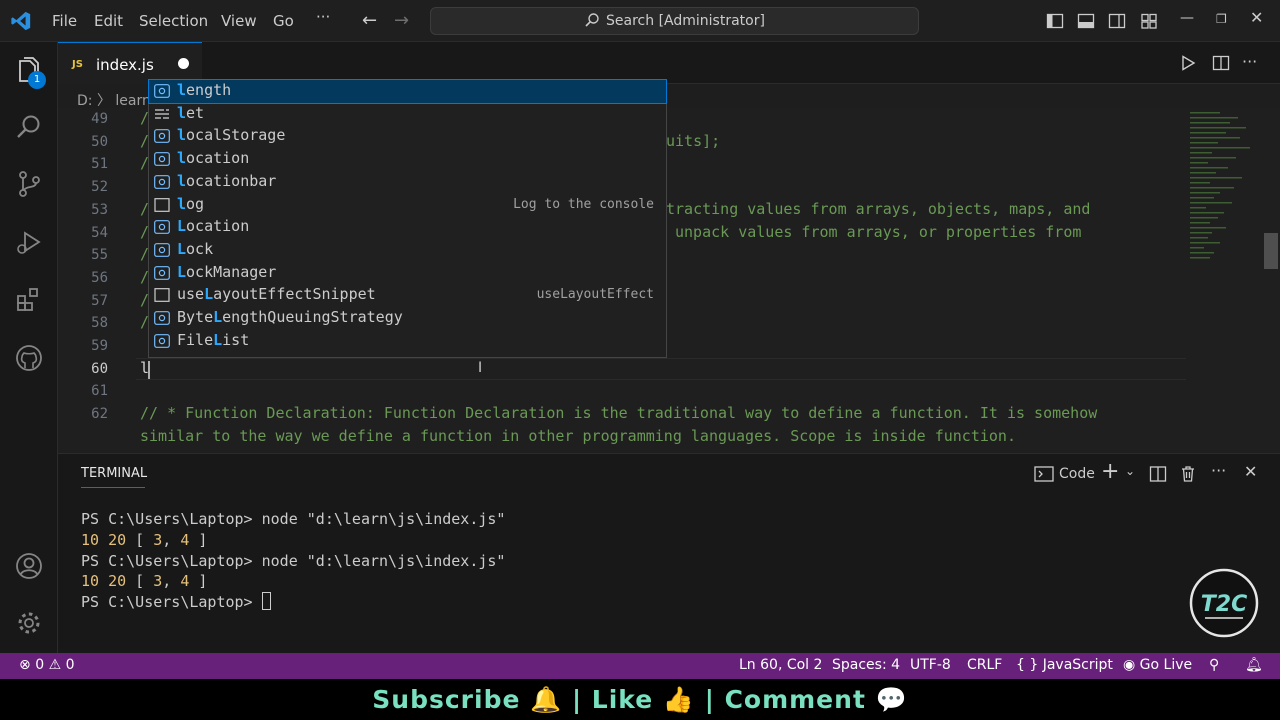 The image size is (1280, 720). What do you see at coordinates (407, 318) in the screenshot?
I see `suggestion-item: ByteLengthQueuingStrategy` at bounding box center [407, 318].